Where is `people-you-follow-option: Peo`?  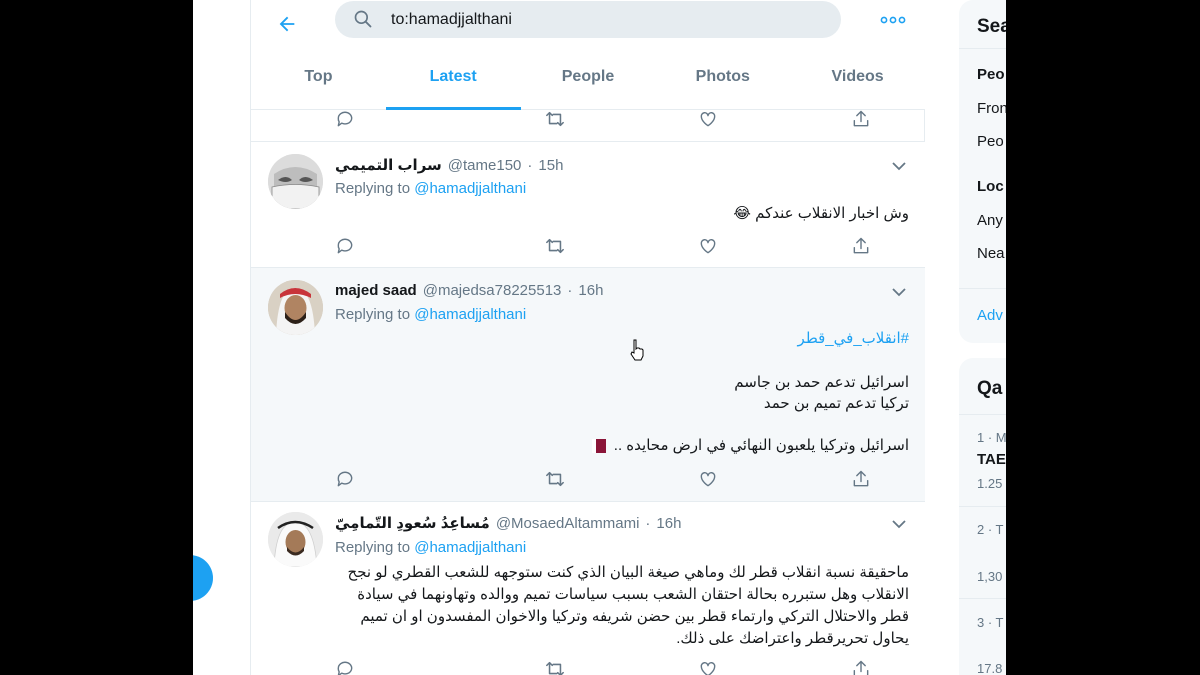
people-you-follow-option: Peo is located at coordinates (990, 141).